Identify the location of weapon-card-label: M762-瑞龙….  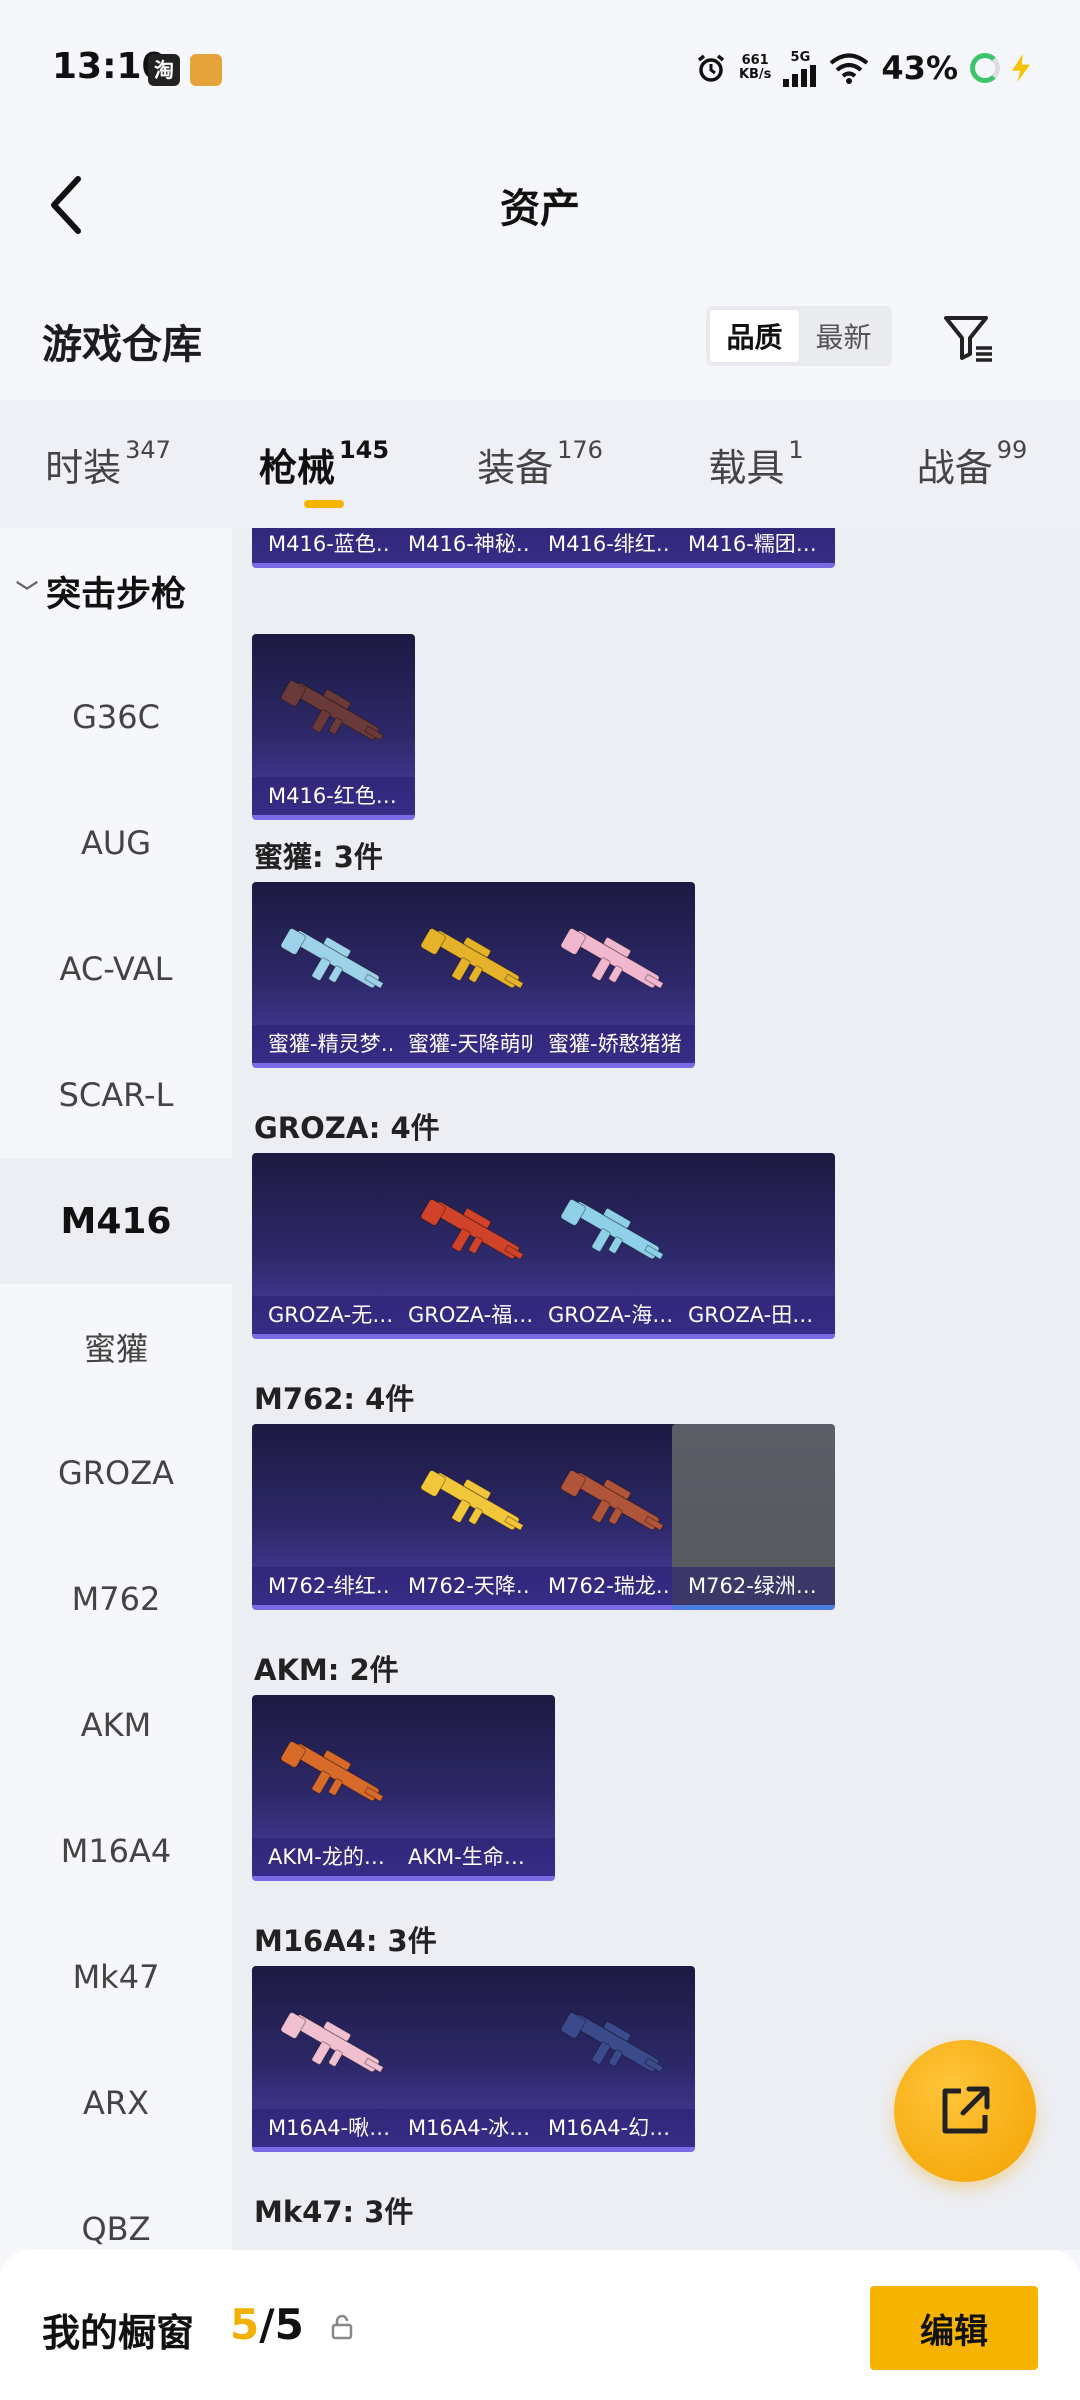
(613, 1586).